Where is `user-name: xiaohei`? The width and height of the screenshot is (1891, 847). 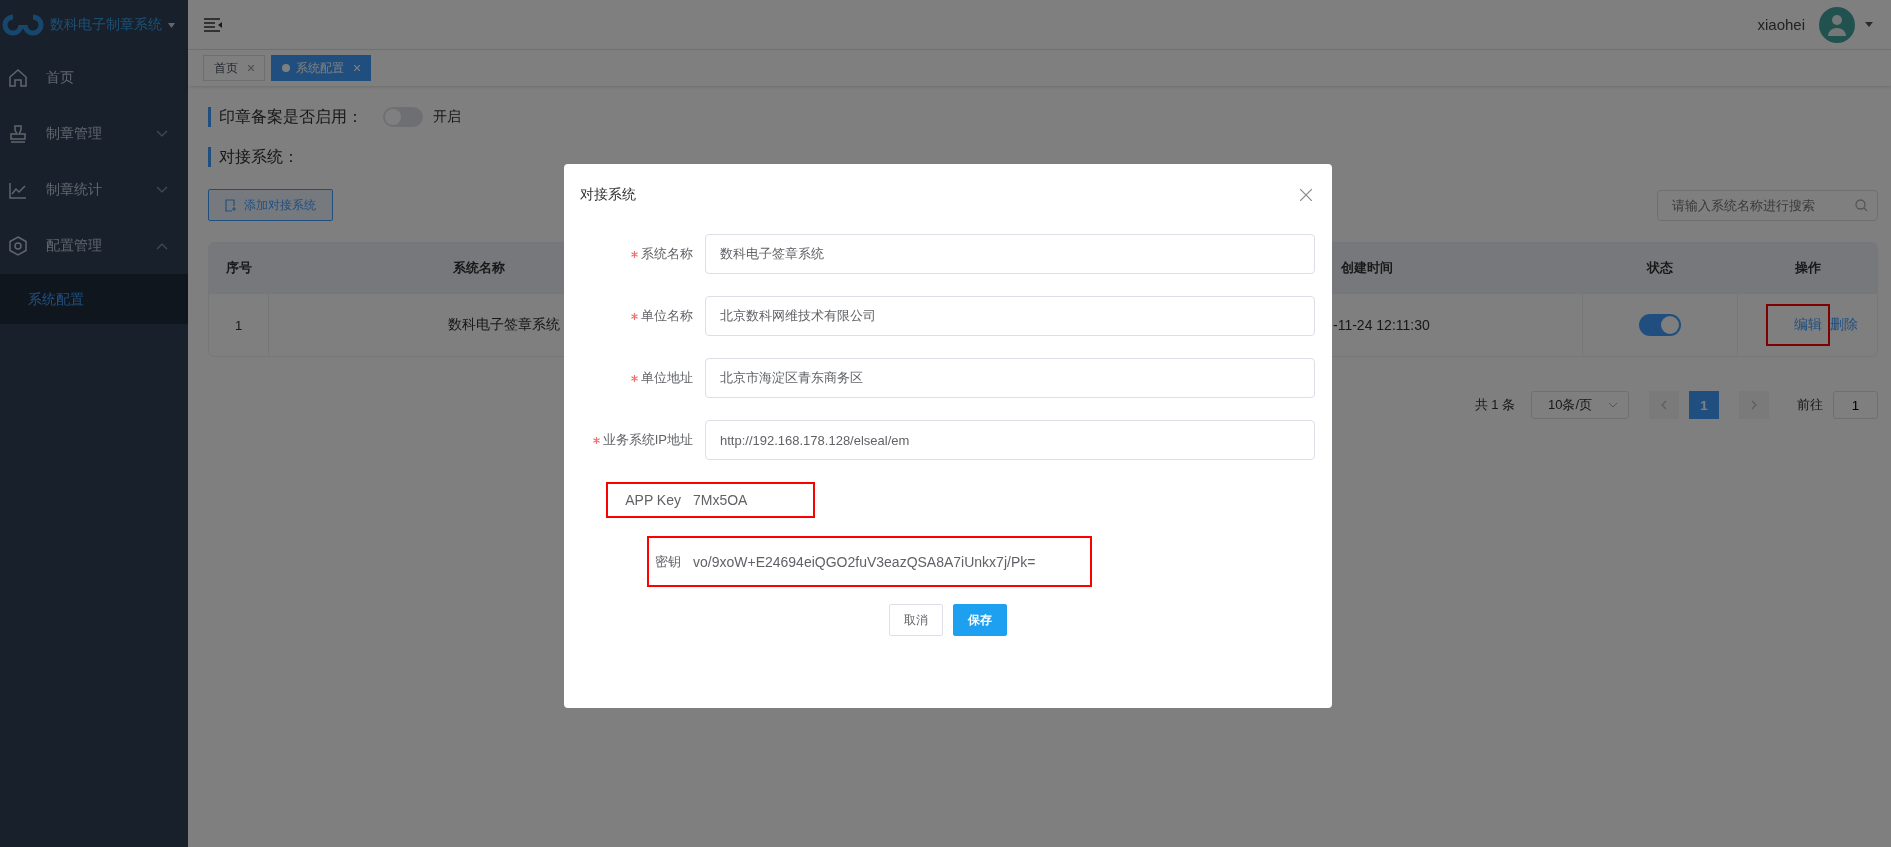 user-name: xiaohei is located at coordinates (1781, 24).